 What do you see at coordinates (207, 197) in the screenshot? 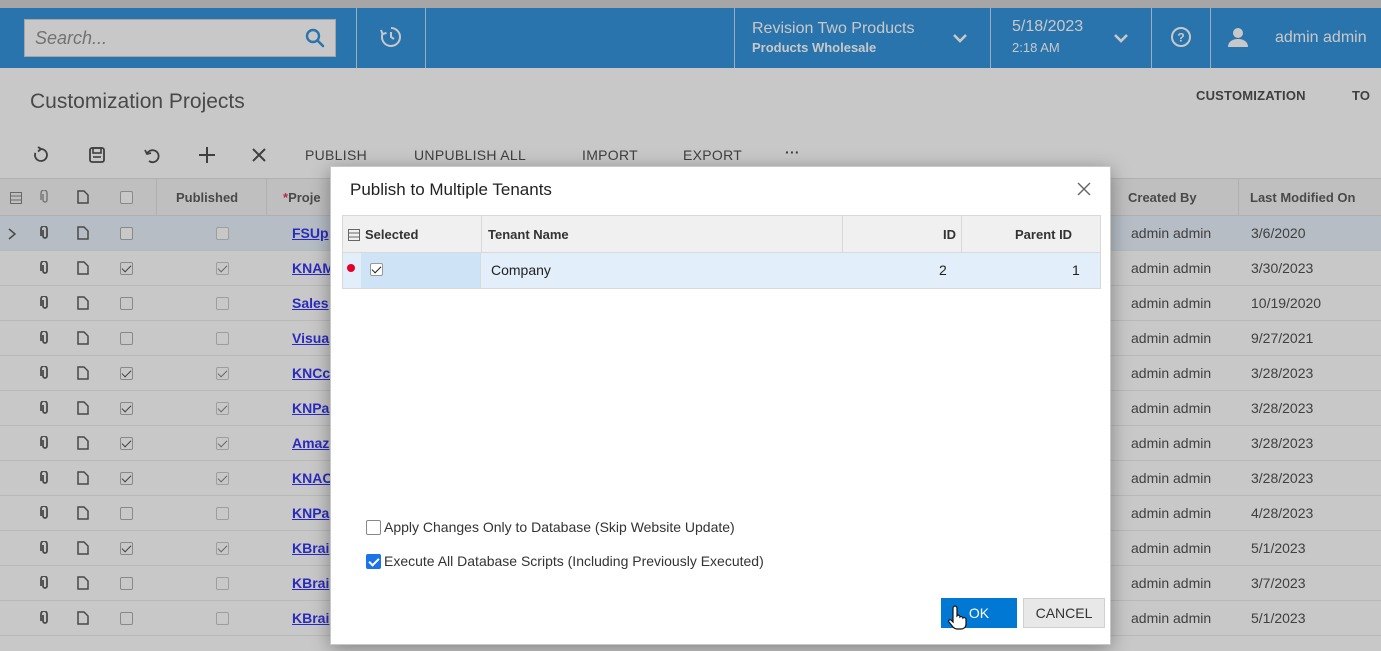
I see `column-published: Published` at bounding box center [207, 197].